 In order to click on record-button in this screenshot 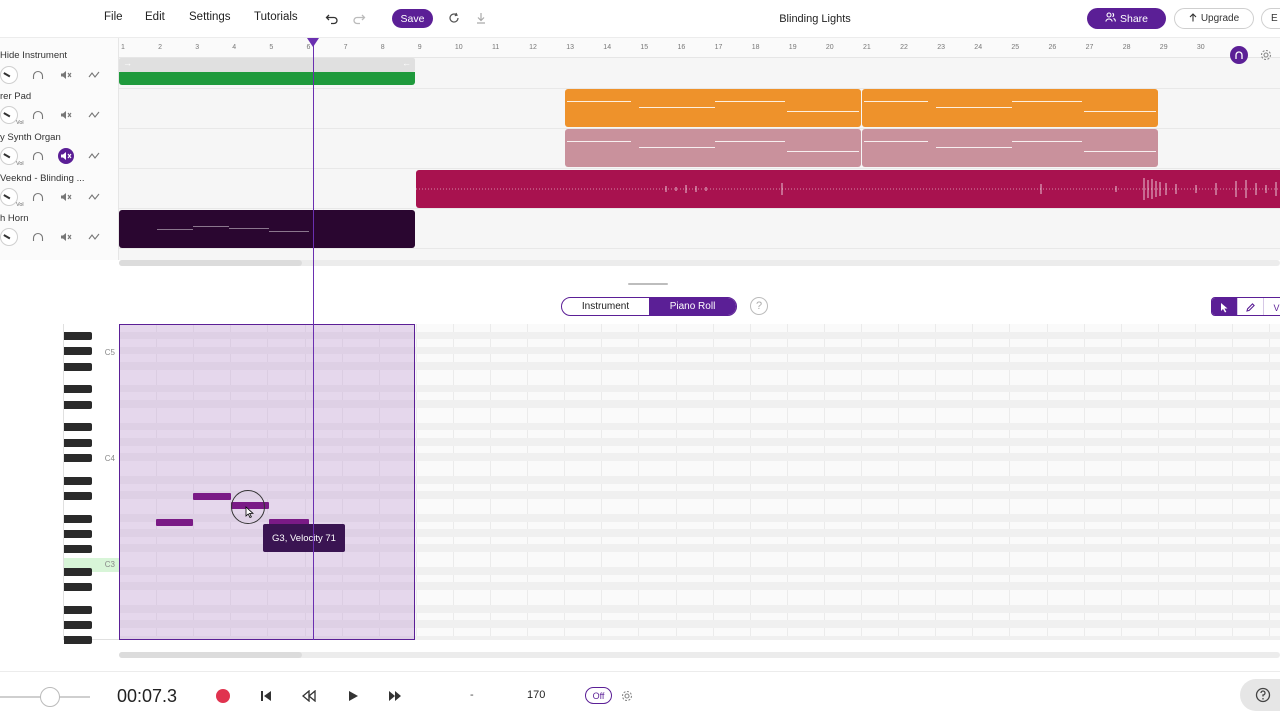, I will do `click(223, 696)`.